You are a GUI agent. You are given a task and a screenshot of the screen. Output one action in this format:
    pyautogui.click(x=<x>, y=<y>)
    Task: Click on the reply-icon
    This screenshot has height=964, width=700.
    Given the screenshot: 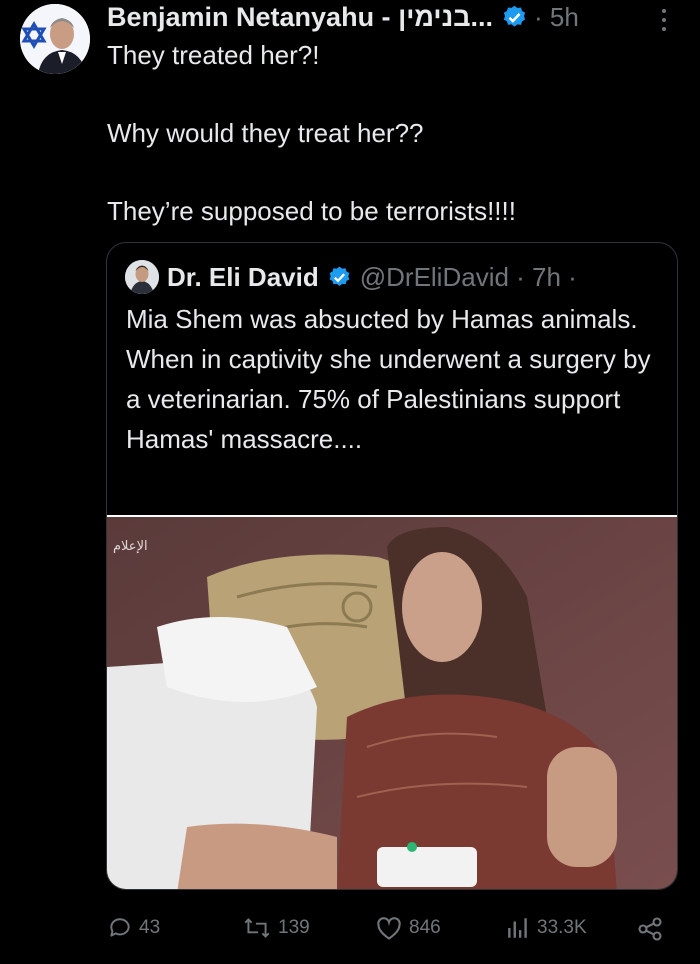 What is the action you would take?
    pyautogui.click(x=120, y=927)
    